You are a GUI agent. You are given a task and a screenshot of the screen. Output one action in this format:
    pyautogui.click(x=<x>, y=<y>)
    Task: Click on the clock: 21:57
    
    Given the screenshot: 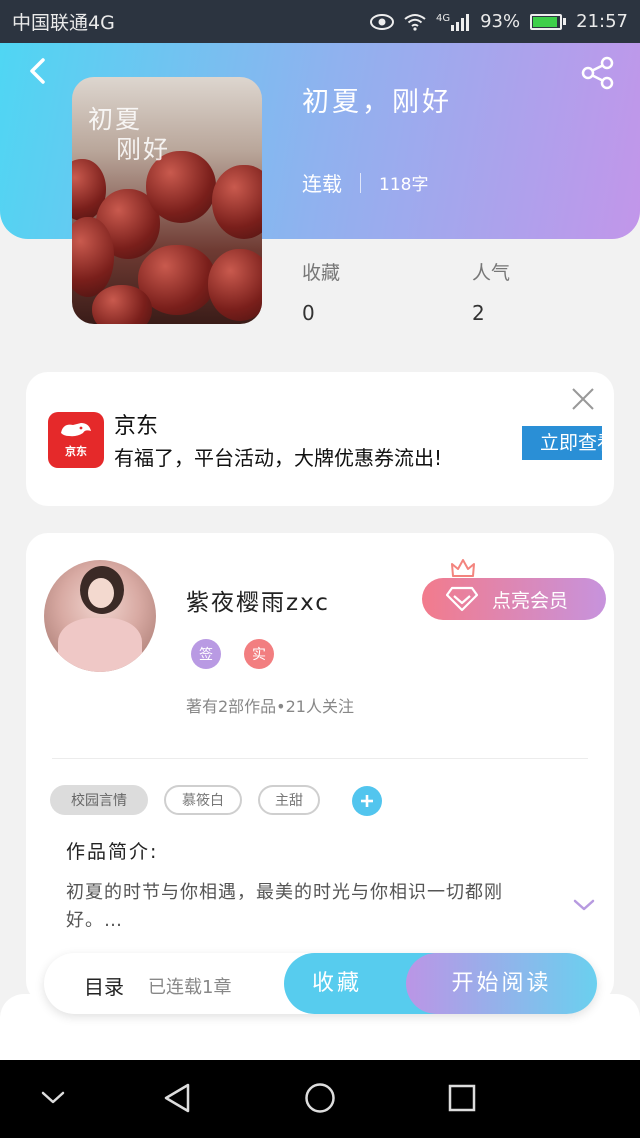 What is the action you would take?
    pyautogui.click(x=602, y=21)
    